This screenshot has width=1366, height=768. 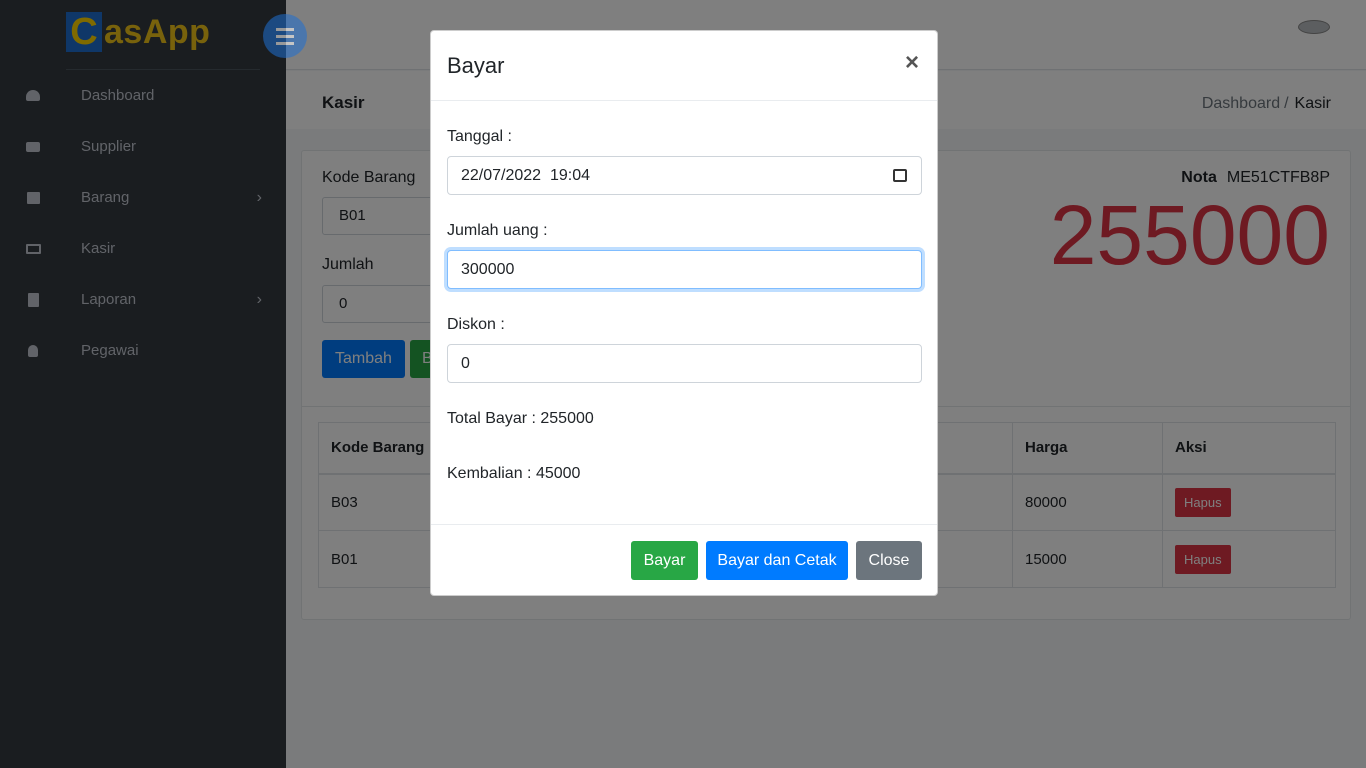 What do you see at coordinates (684, 175) in the screenshot?
I see `tanggal-input: 22/07/2022 19:04` at bounding box center [684, 175].